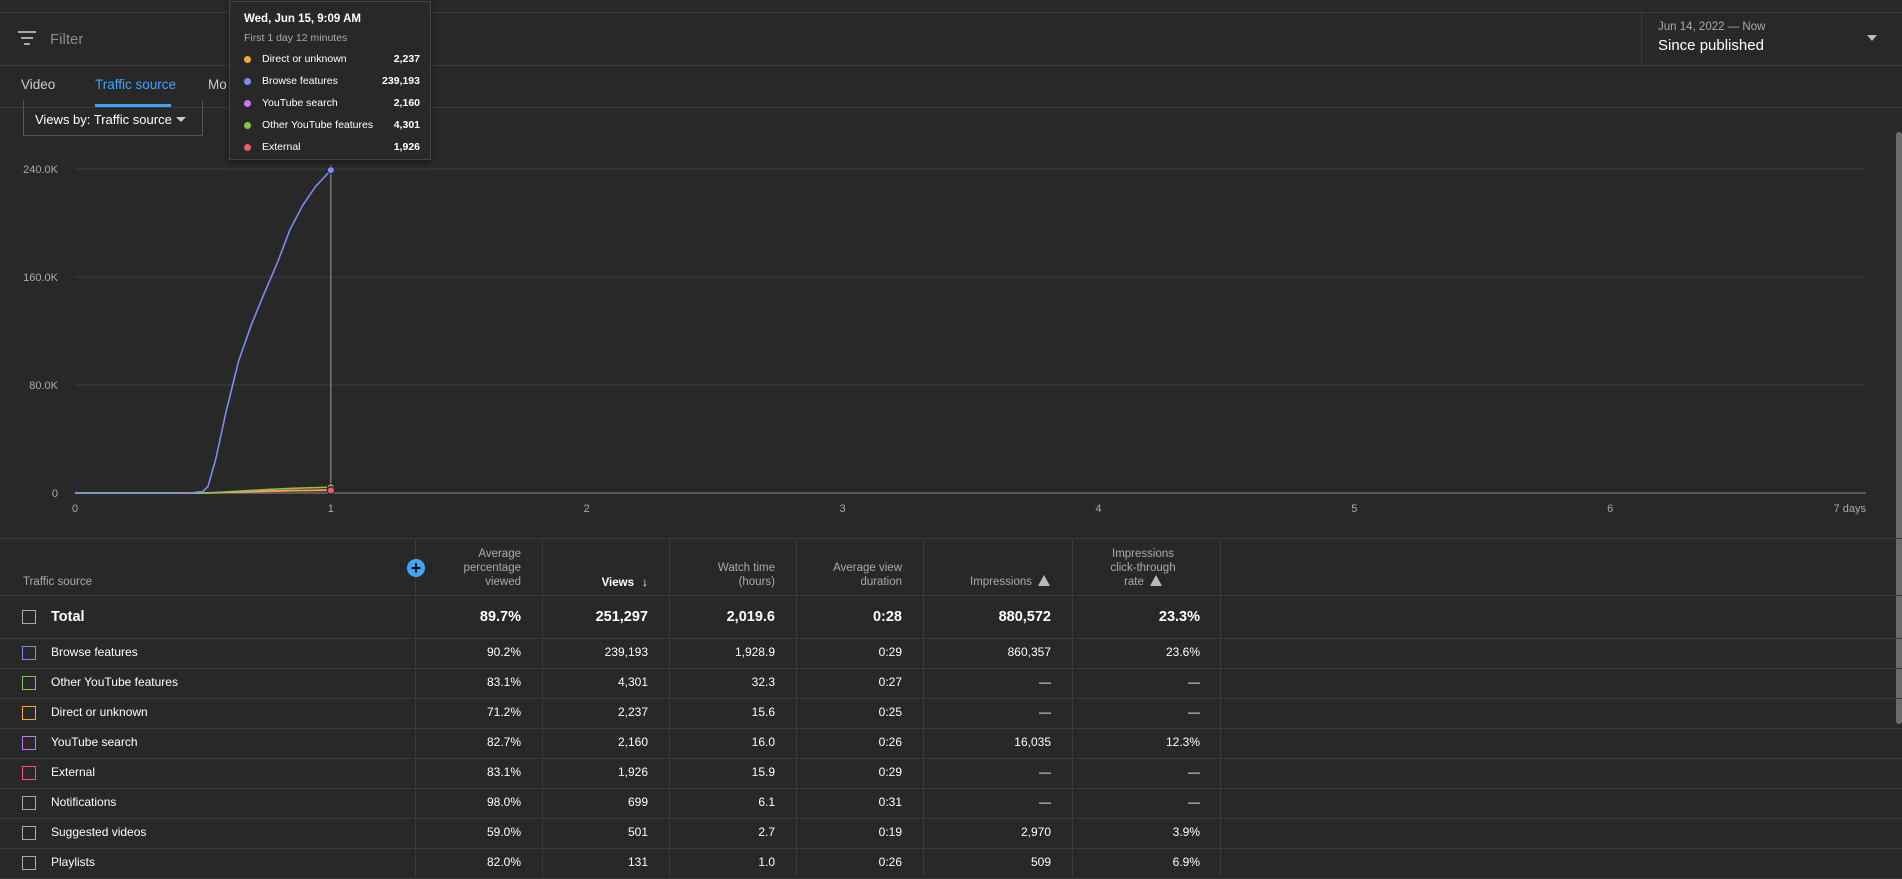 The height and width of the screenshot is (879, 1902). I want to click on cell-ctr: 23.3%, so click(1179, 617).